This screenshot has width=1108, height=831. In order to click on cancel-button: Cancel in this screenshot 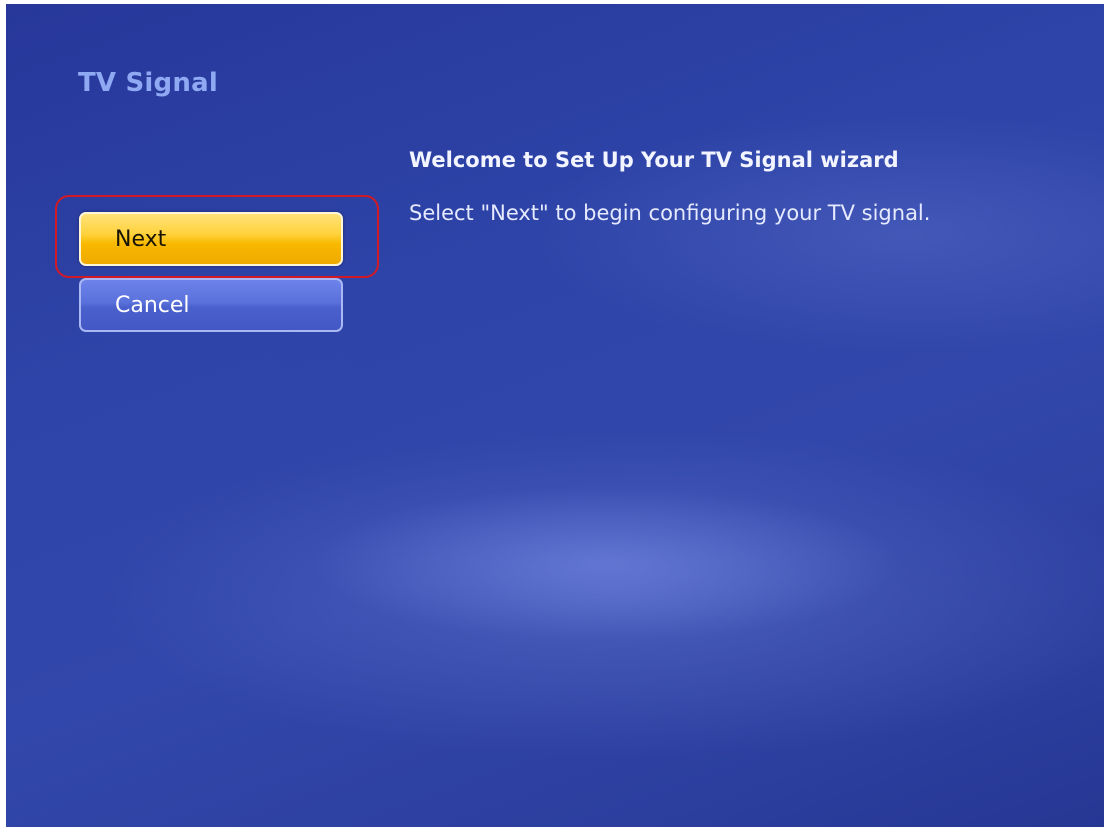, I will do `click(211, 305)`.